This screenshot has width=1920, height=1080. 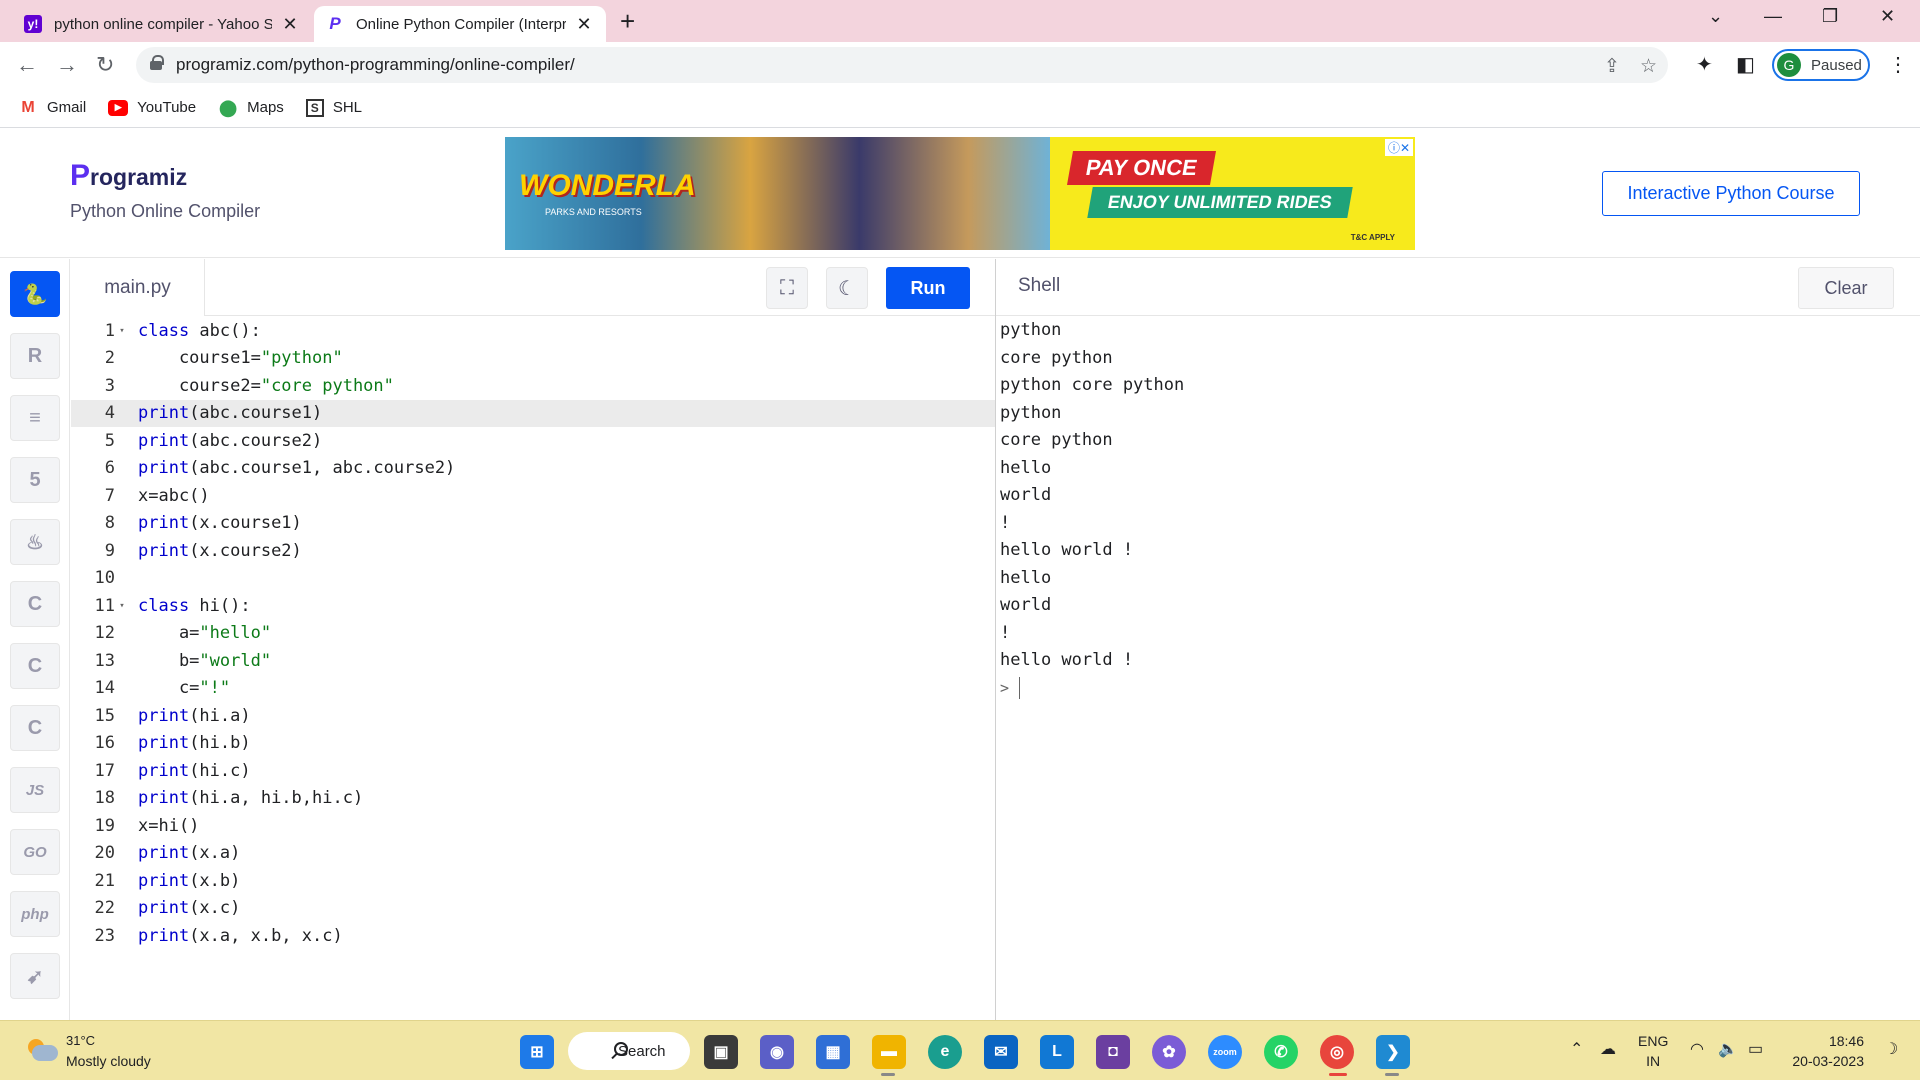 I want to click on close-window-icon: ✕, so click(x=1887, y=16).